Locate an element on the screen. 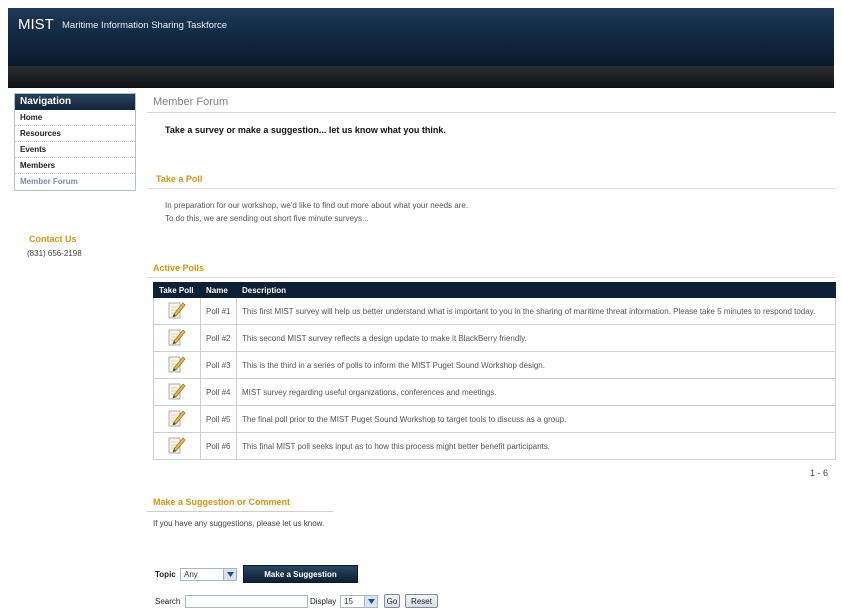  nav-item-resources: Resources is located at coordinates (75, 134).